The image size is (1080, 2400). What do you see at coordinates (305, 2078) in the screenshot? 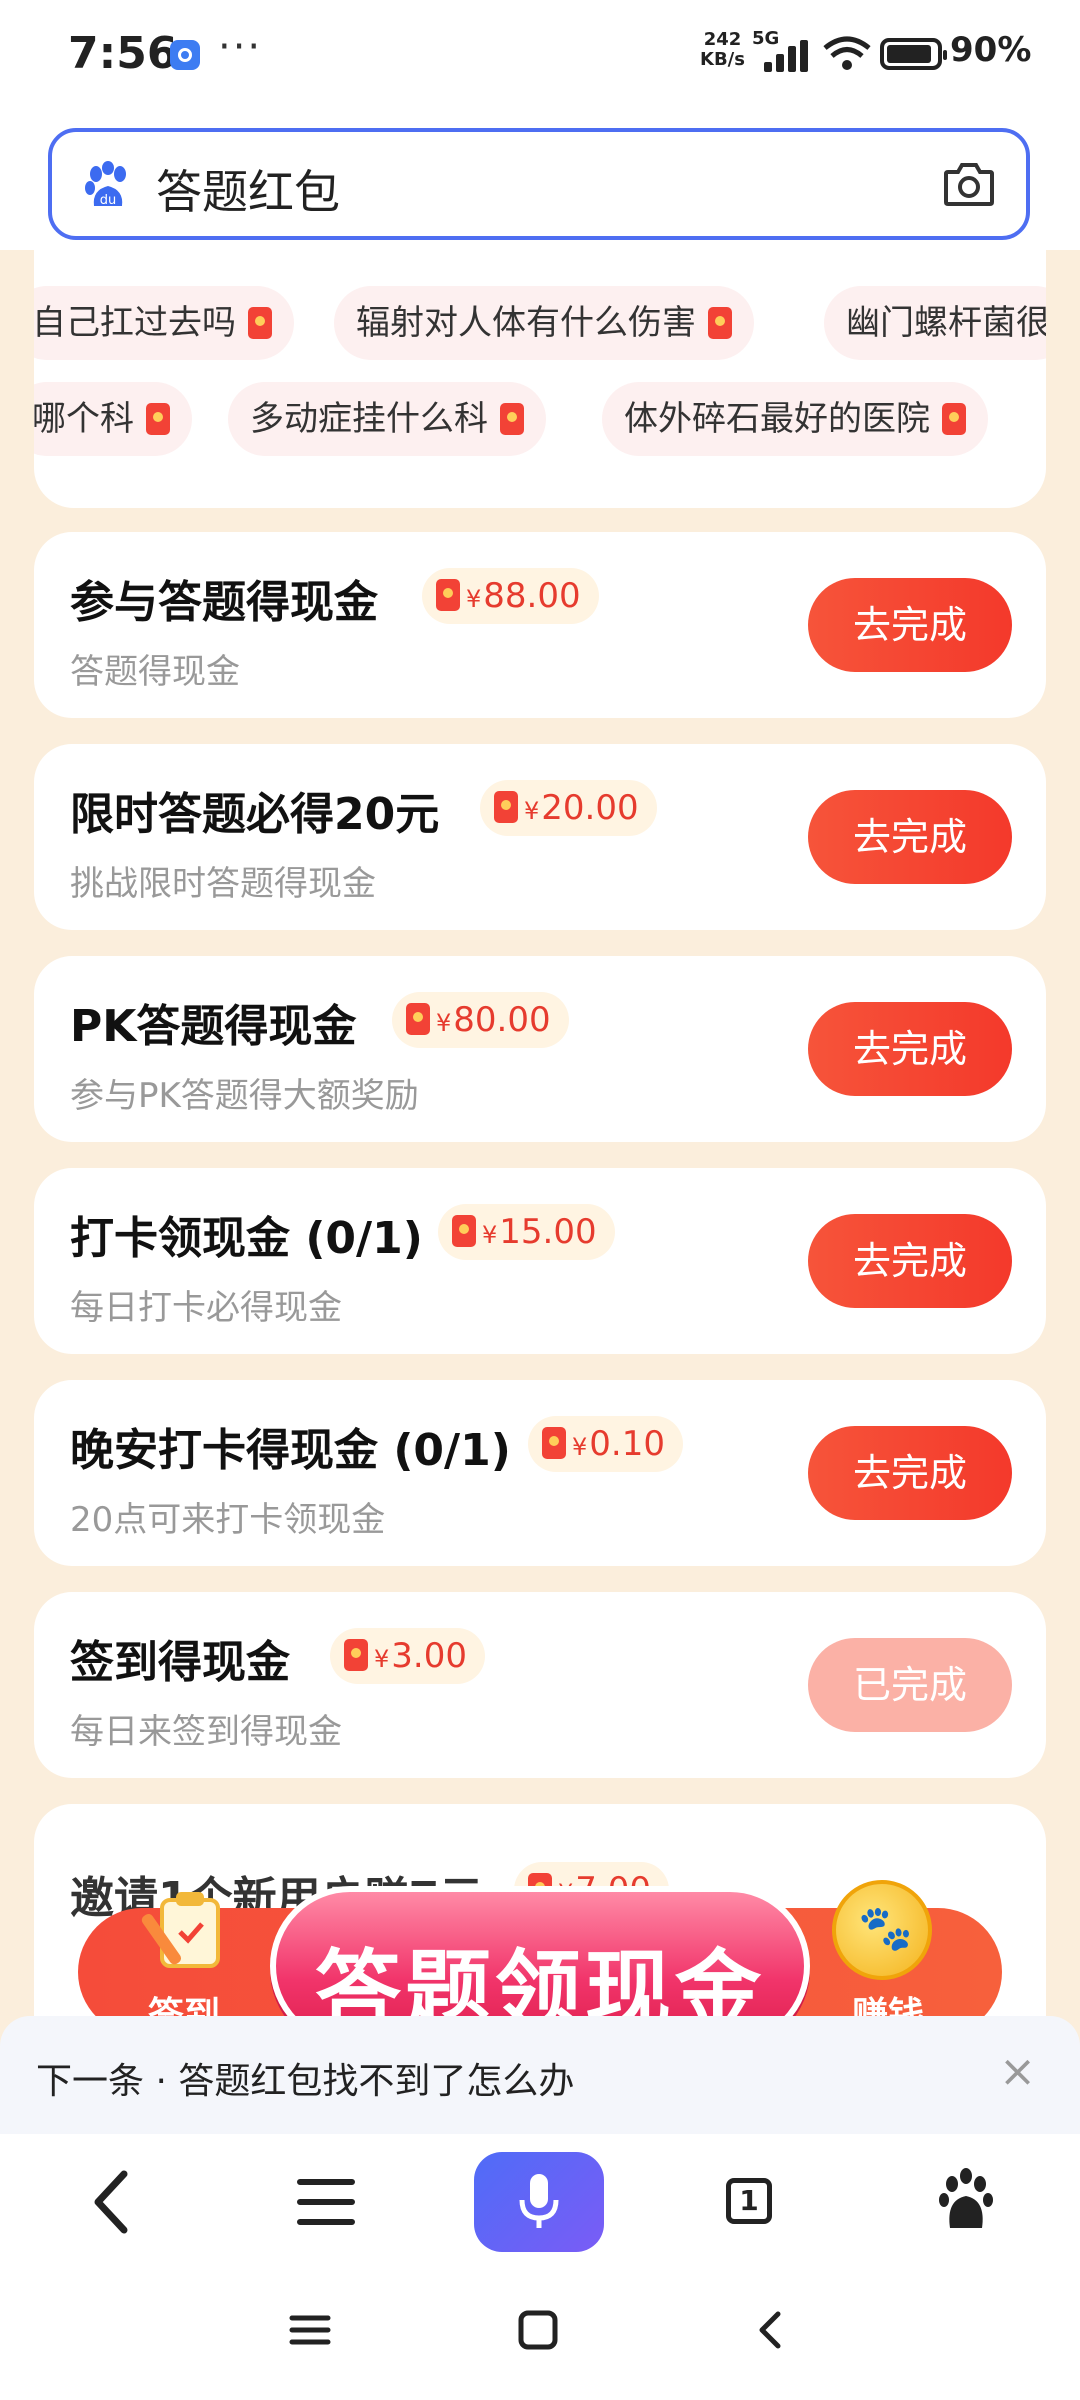
I see `next-article-text: 下一条 · 答题红包找不到了怎么办` at bounding box center [305, 2078].